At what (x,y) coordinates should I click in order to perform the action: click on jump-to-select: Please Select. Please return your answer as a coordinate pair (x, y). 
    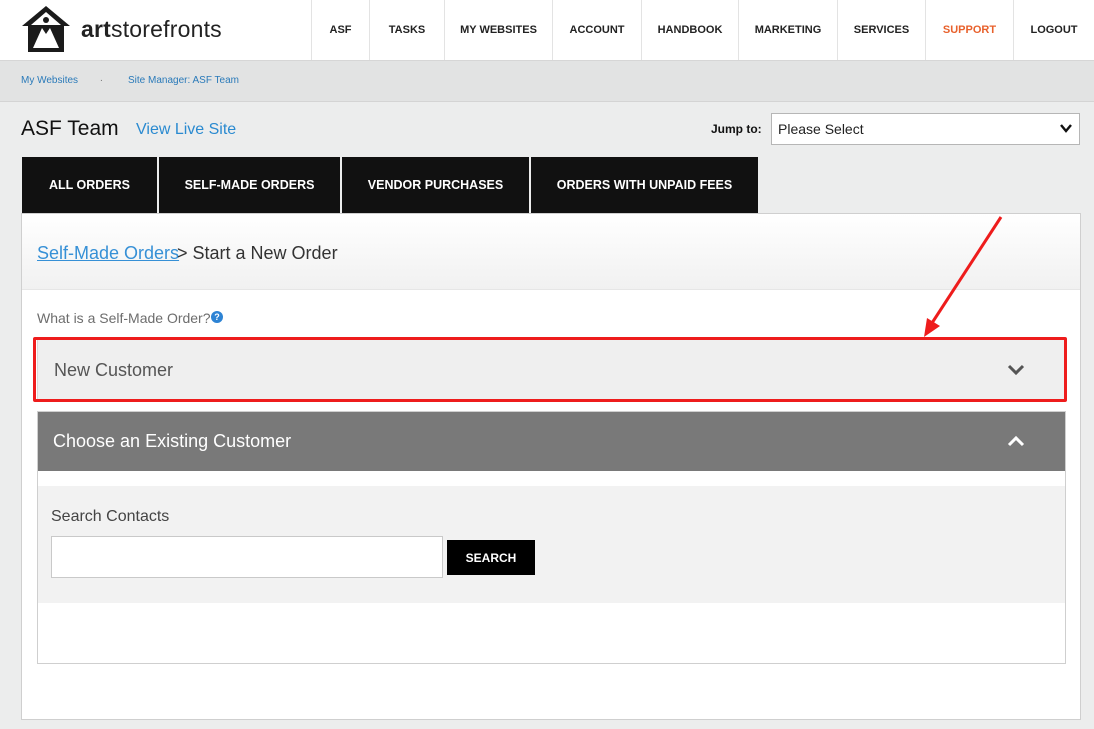
    Looking at the image, I should click on (925, 129).